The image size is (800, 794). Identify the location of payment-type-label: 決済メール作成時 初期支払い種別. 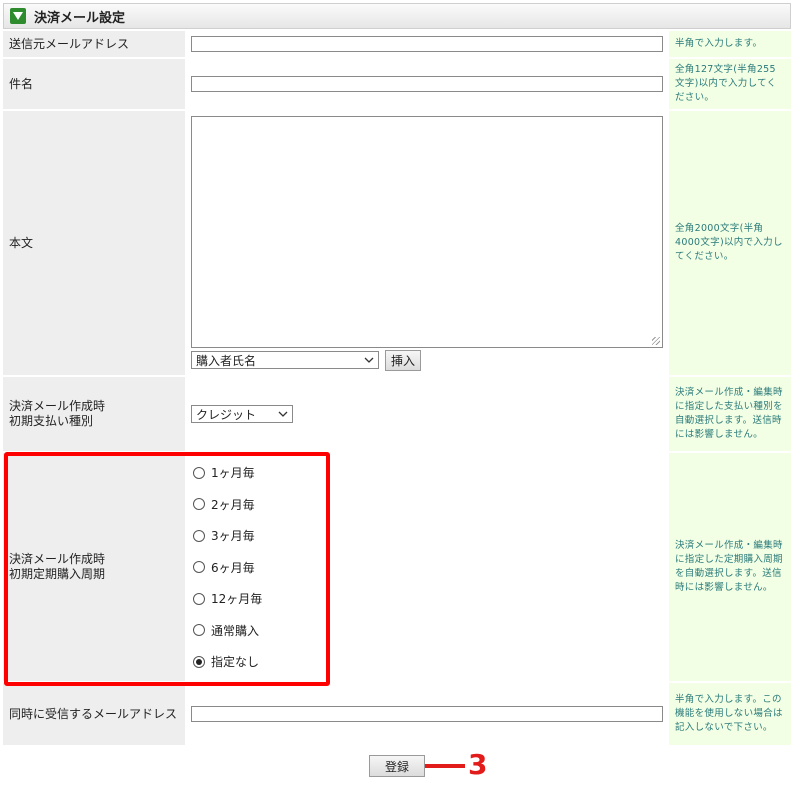
(94, 414).